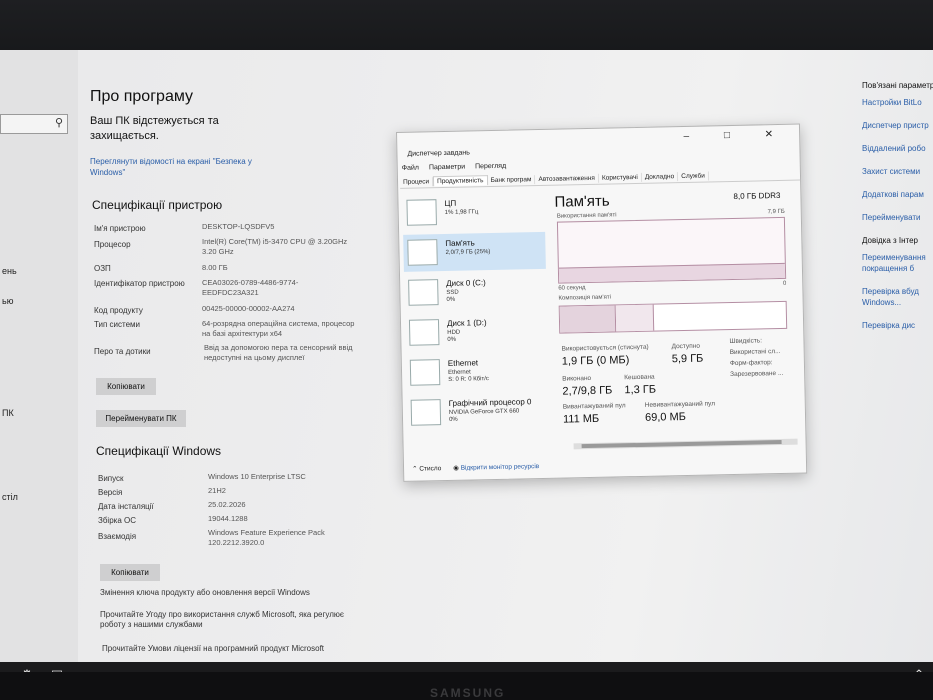 The image size is (933, 700). Describe the element at coordinates (430, 468) in the screenshot. I see `fewer-details-link: Стисло` at that location.